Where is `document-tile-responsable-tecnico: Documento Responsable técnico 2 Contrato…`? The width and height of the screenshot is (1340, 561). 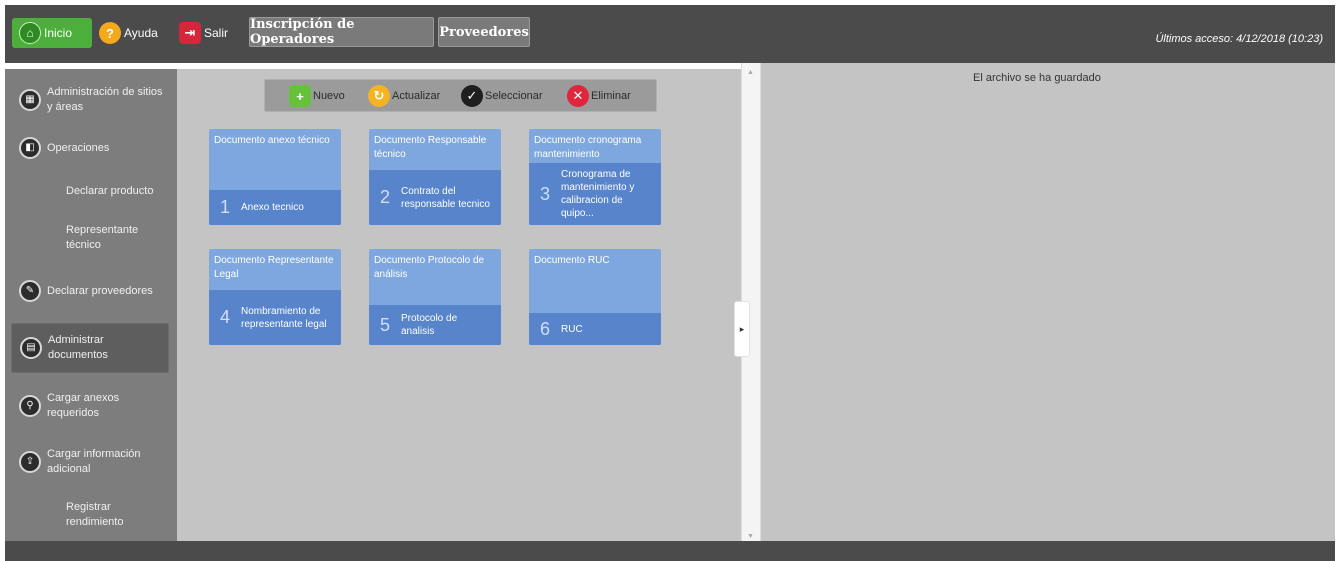 document-tile-responsable-tecnico: Documento Responsable técnico 2 Contrato… is located at coordinates (435, 177).